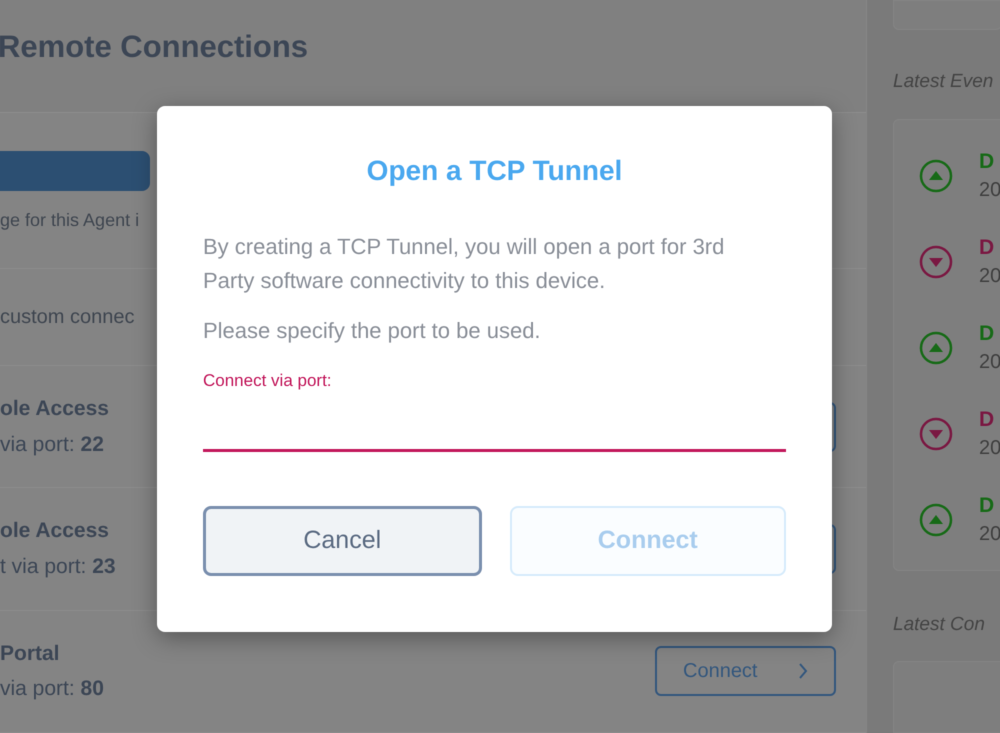 This screenshot has width=1000, height=733. I want to click on dialog-text: Please specify the port to be used., so click(372, 331).